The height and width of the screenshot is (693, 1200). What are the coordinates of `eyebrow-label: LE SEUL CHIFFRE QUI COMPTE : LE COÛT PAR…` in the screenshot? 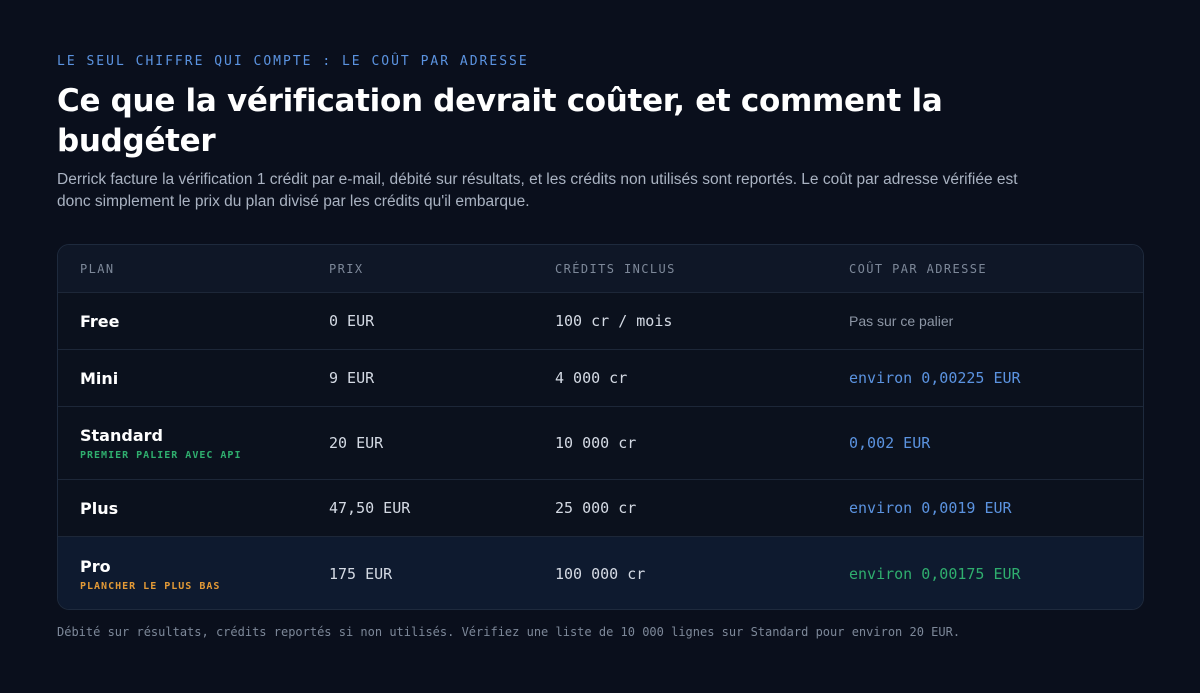 It's located at (293, 61).